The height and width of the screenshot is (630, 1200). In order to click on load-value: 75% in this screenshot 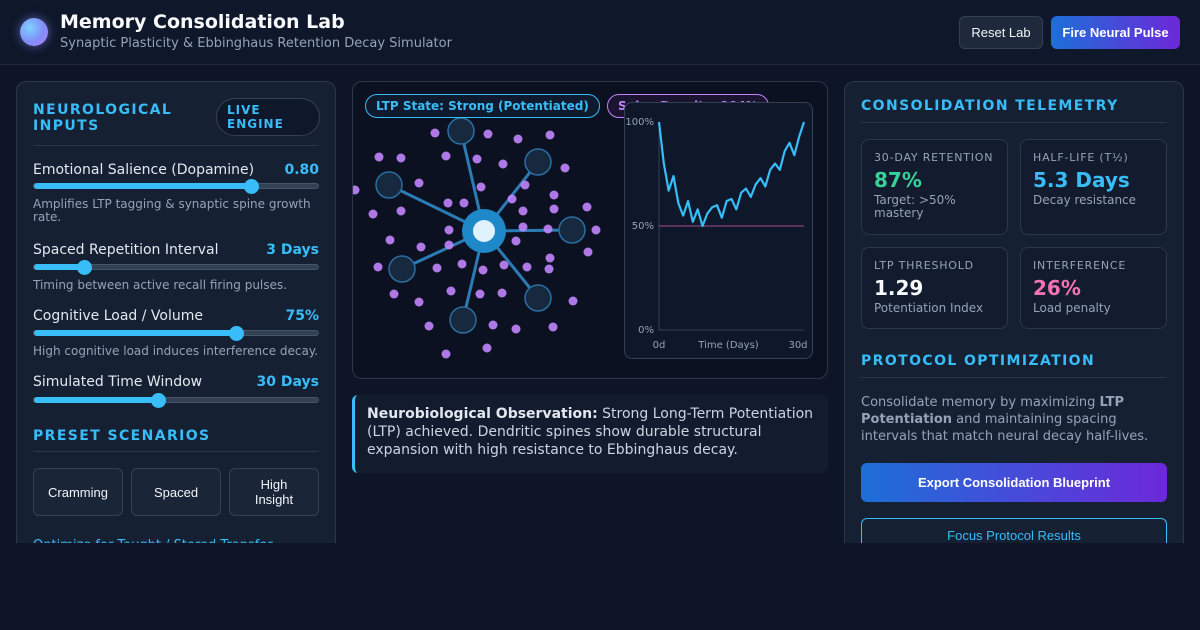, I will do `click(302, 316)`.